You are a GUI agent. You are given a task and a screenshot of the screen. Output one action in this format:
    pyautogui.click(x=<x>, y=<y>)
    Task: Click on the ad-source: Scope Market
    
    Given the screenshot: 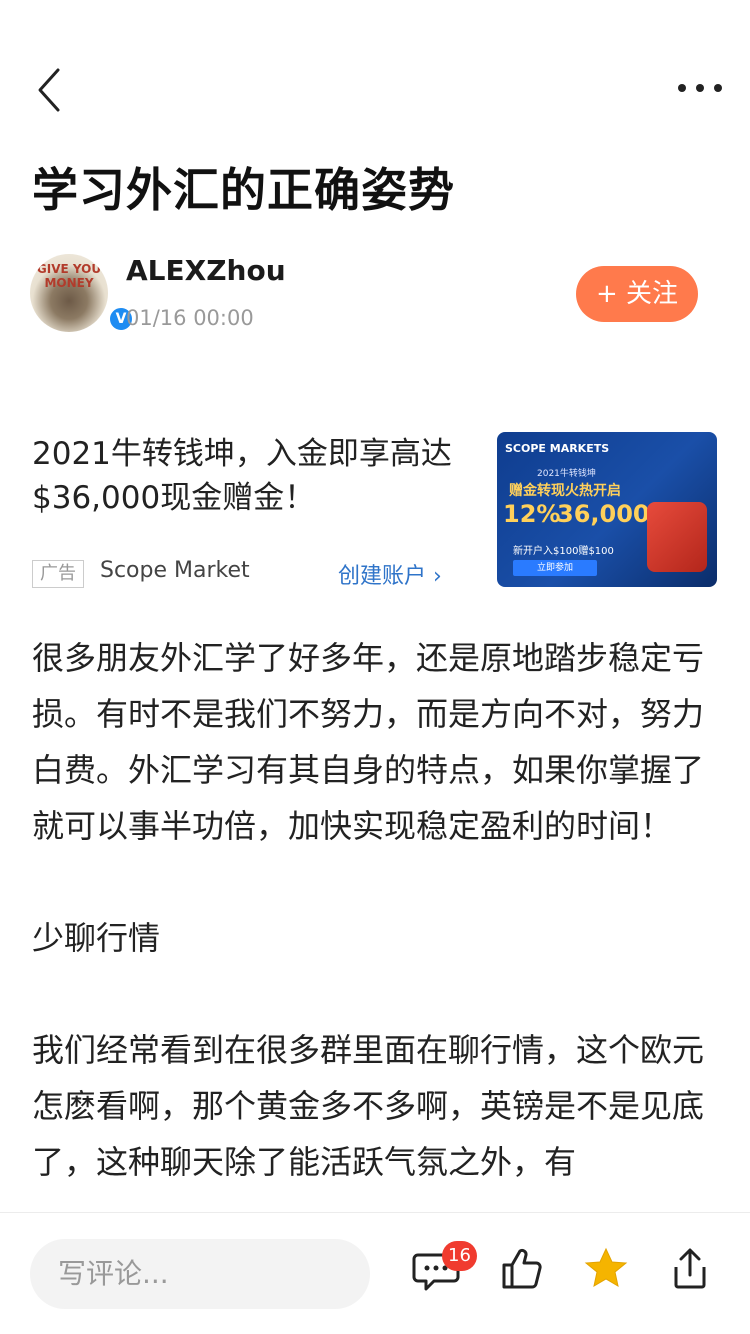 What is the action you would take?
    pyautogui.click(x=175, y=570)
    